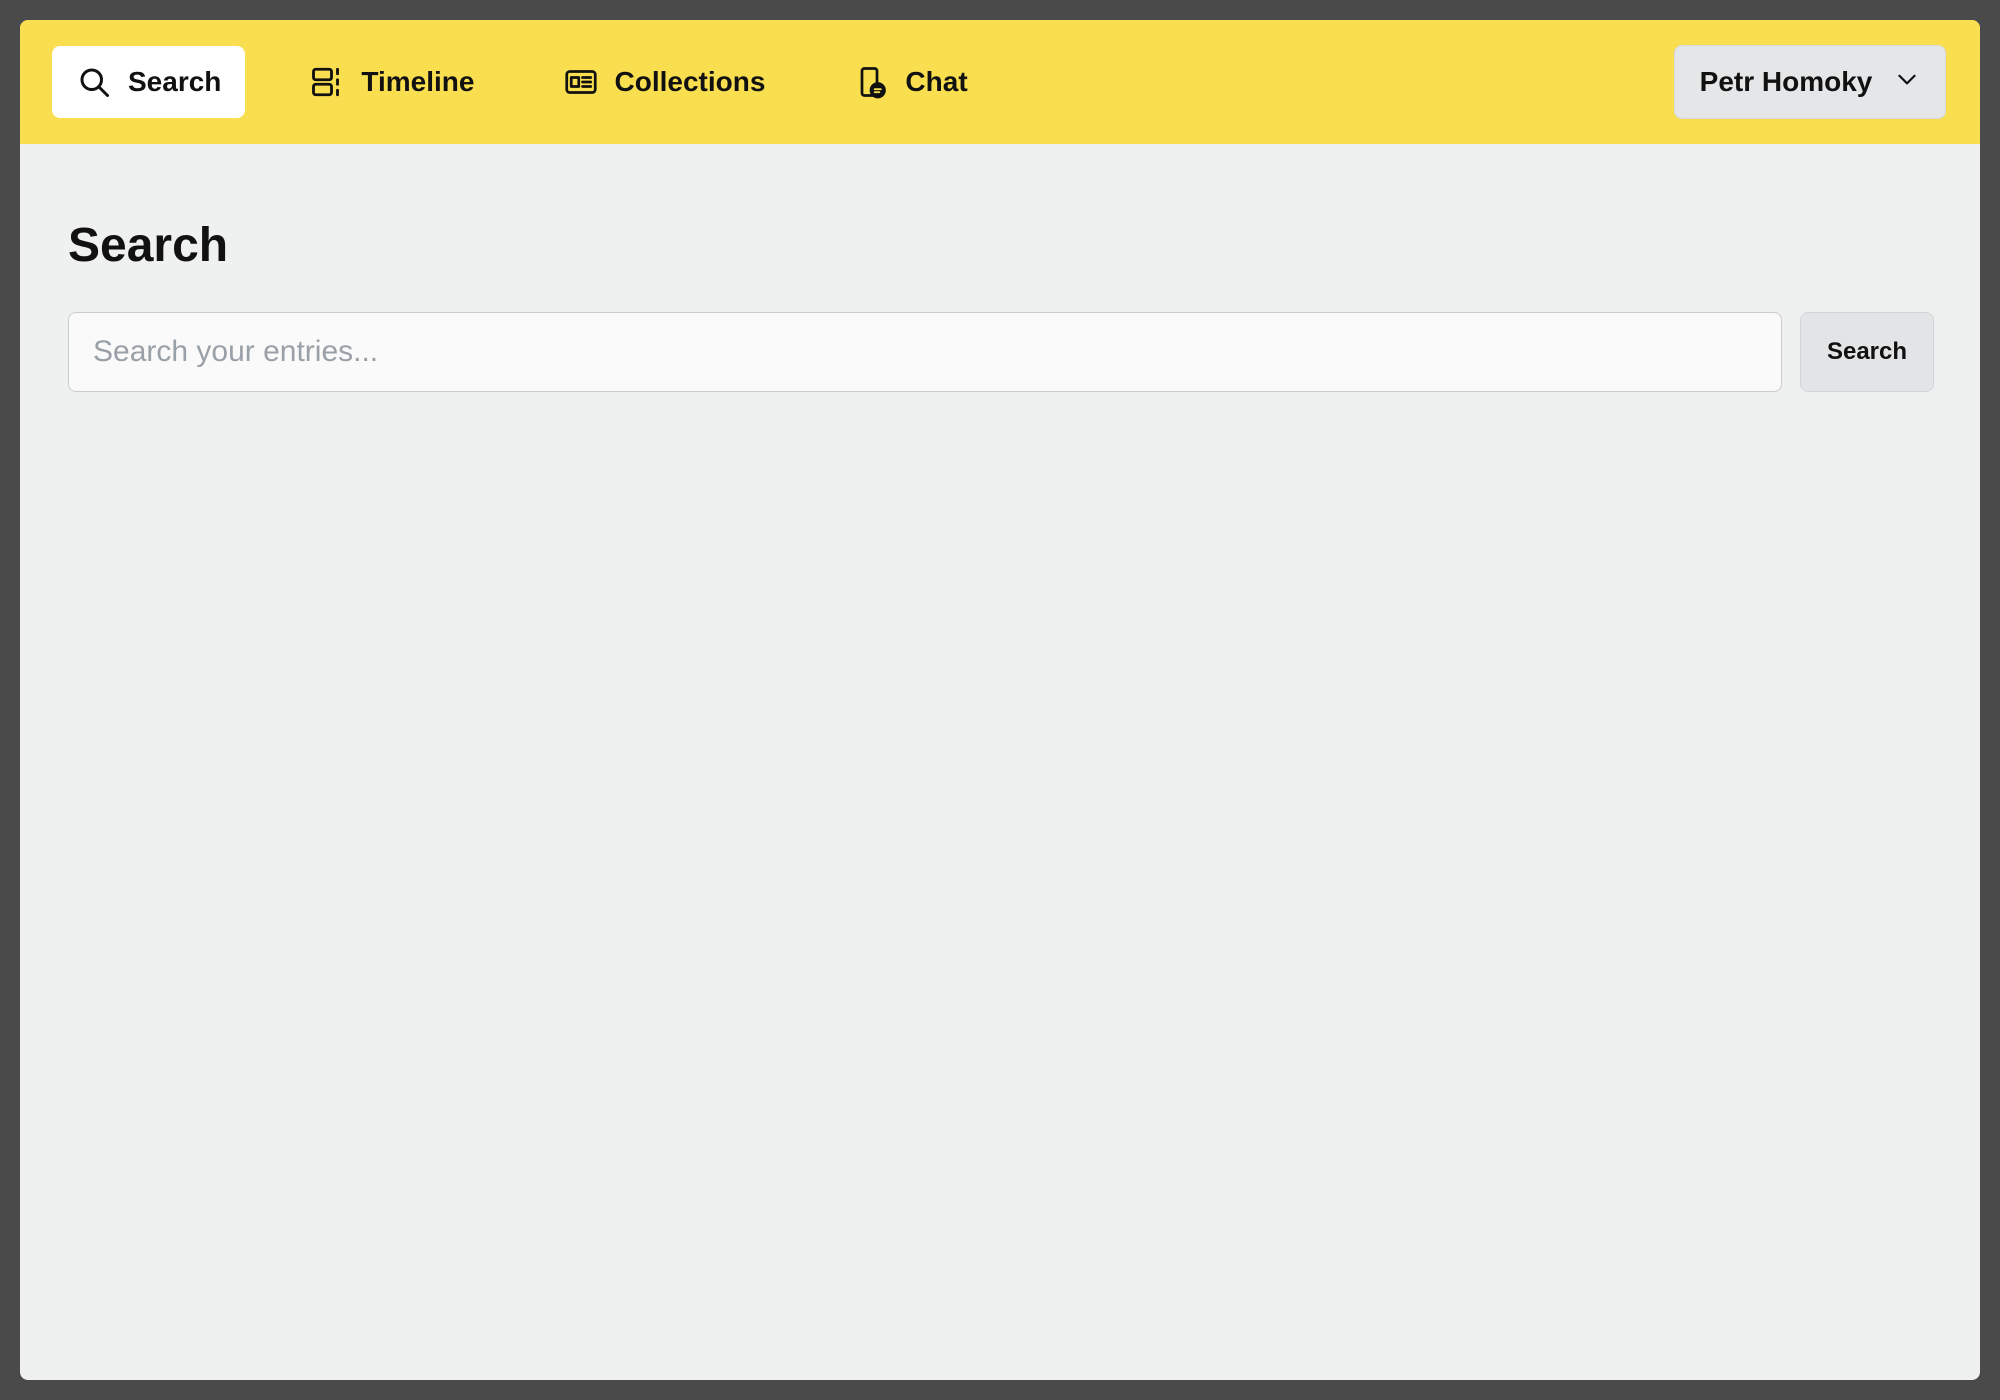 This screenshot has height=1400, width=2000. I want to click on chat-icon, so click(871, 82).